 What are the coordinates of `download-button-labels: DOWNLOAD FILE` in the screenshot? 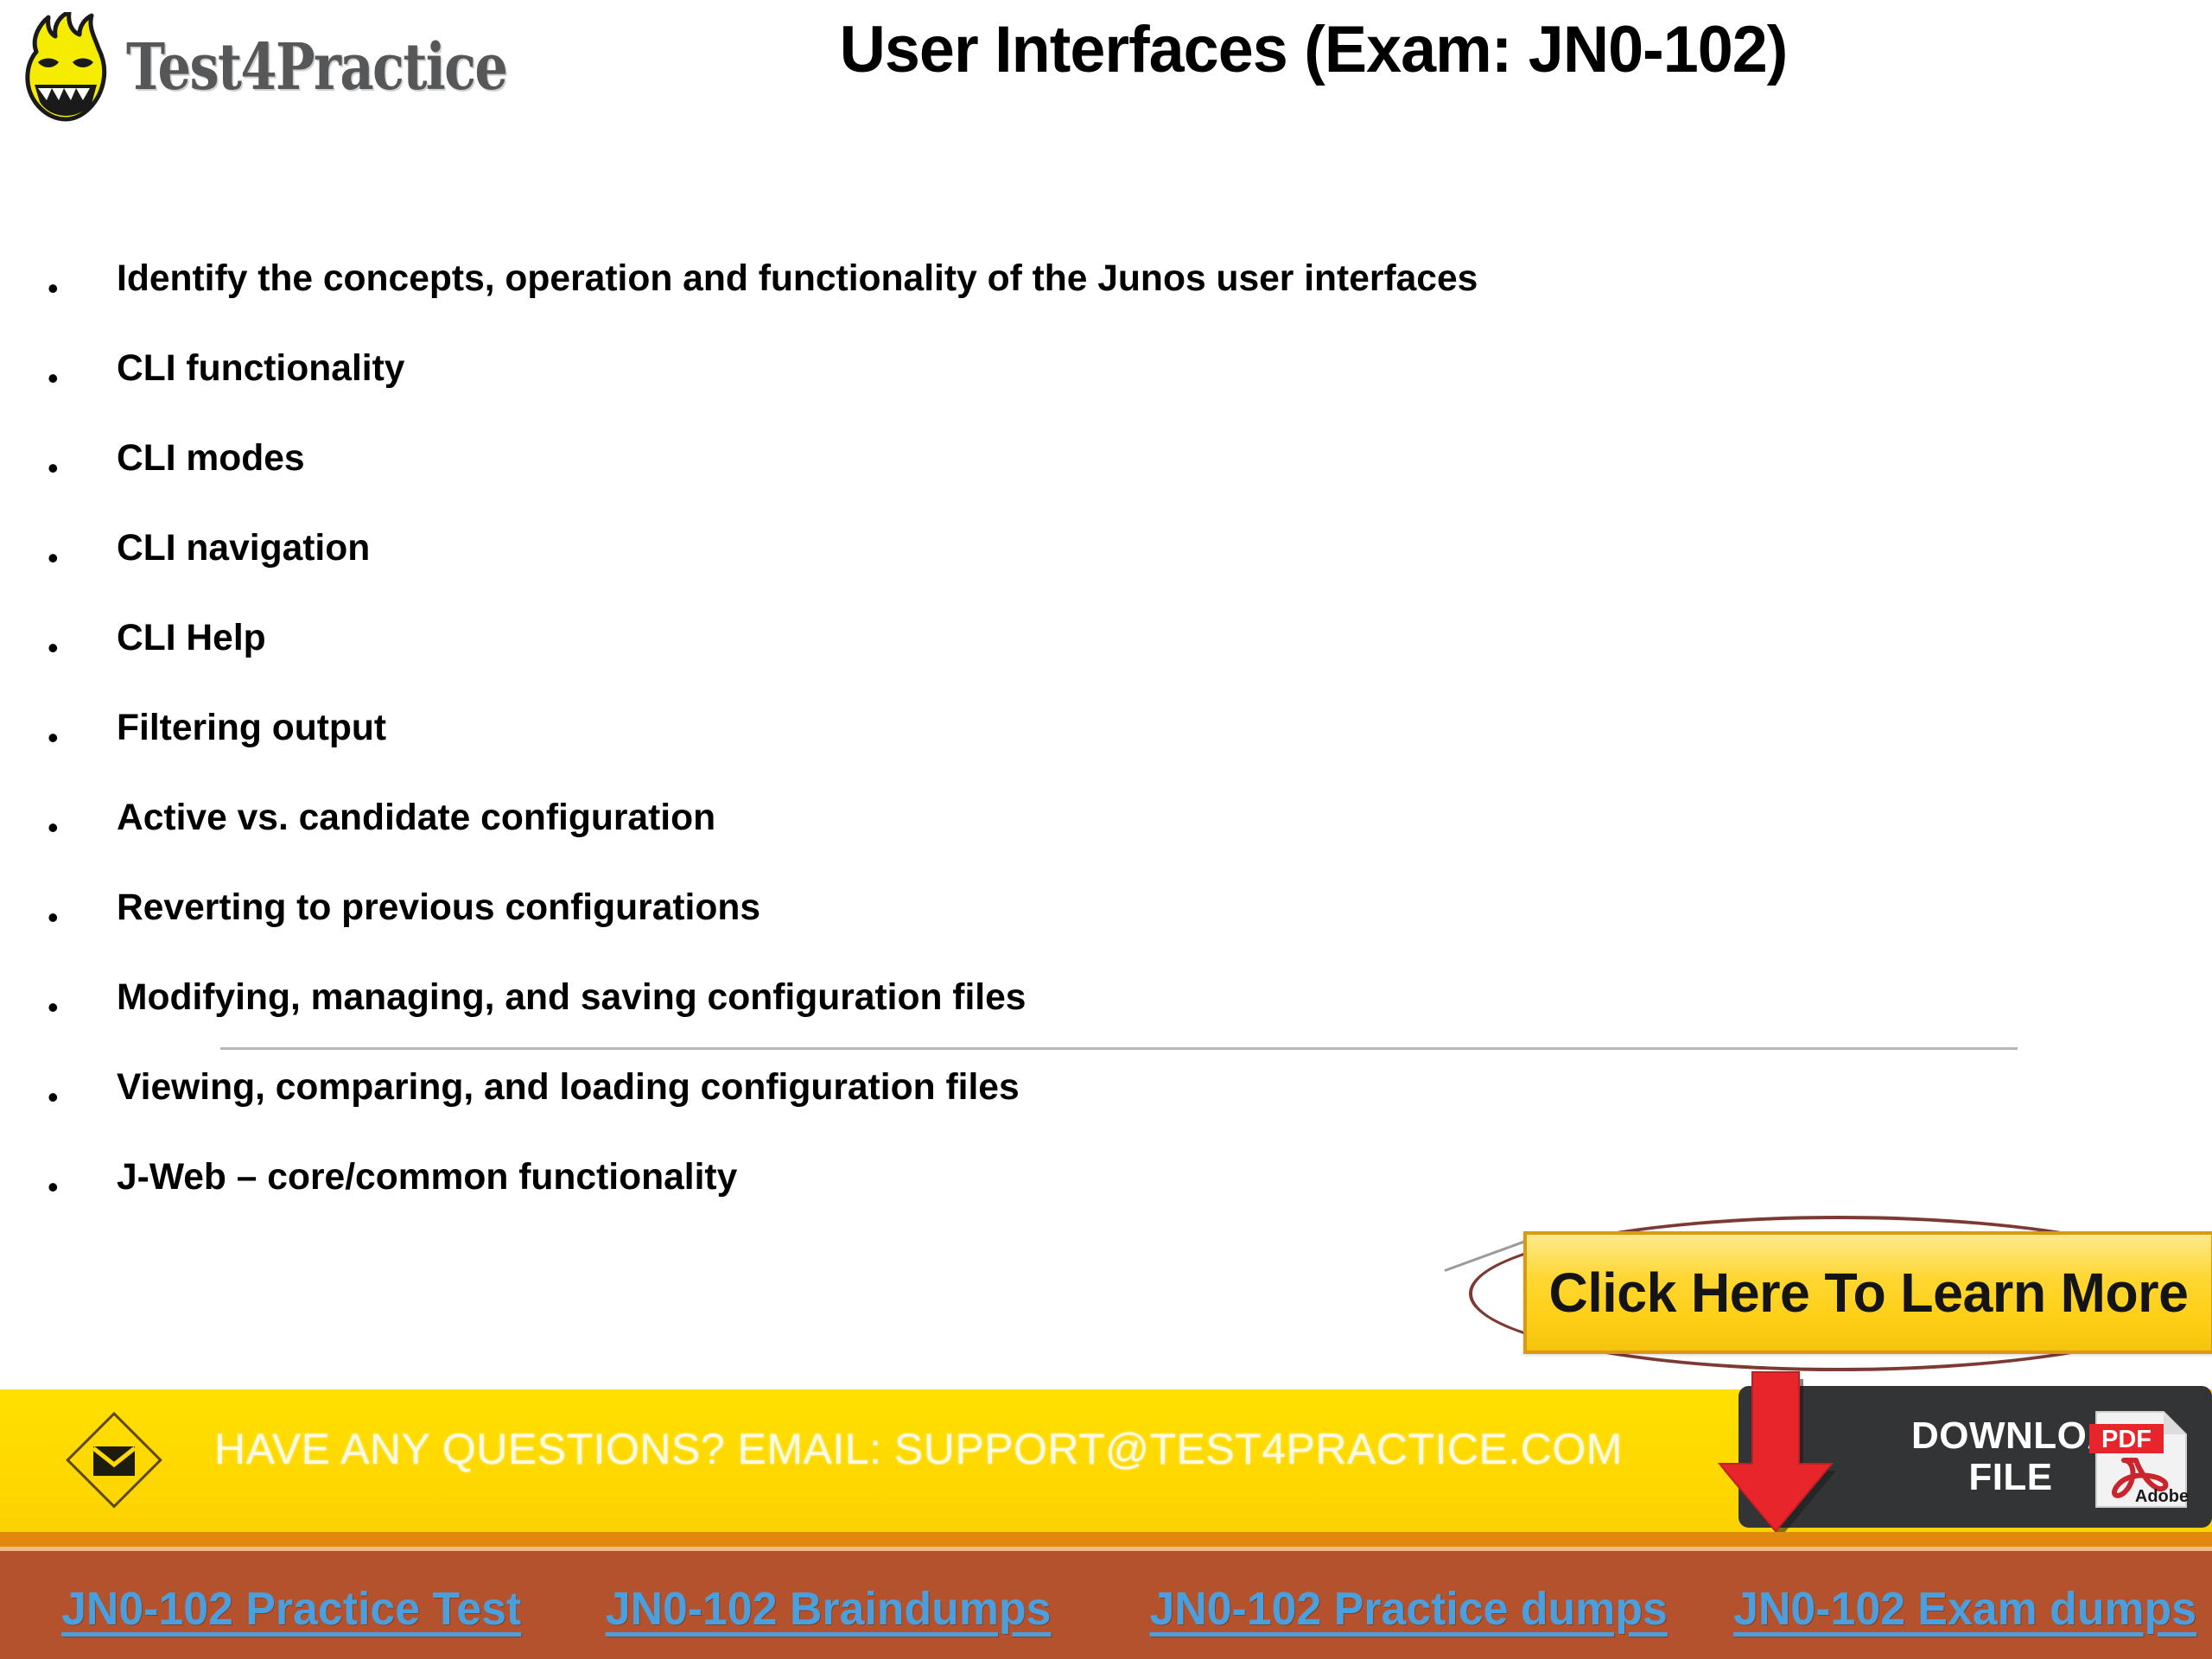 It's located at (2027, 1456).